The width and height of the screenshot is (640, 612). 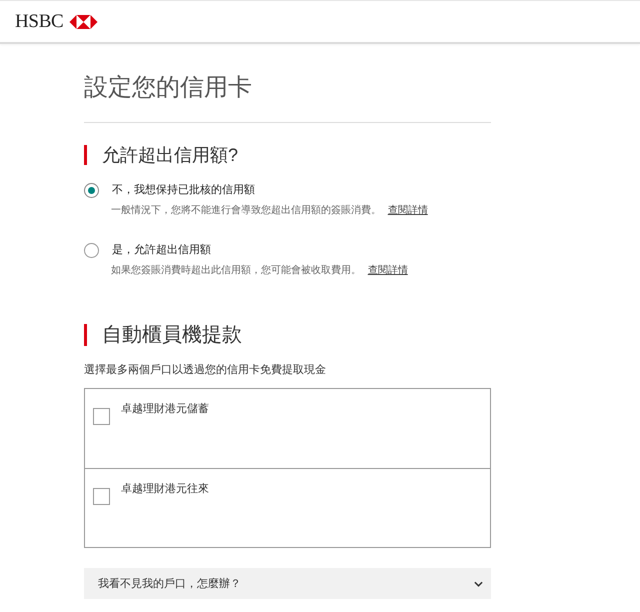 What do you see at coordinates (83, 21) in the screenshot?
I see `hexagon-logo-icon` at bounding box center [83, 21].